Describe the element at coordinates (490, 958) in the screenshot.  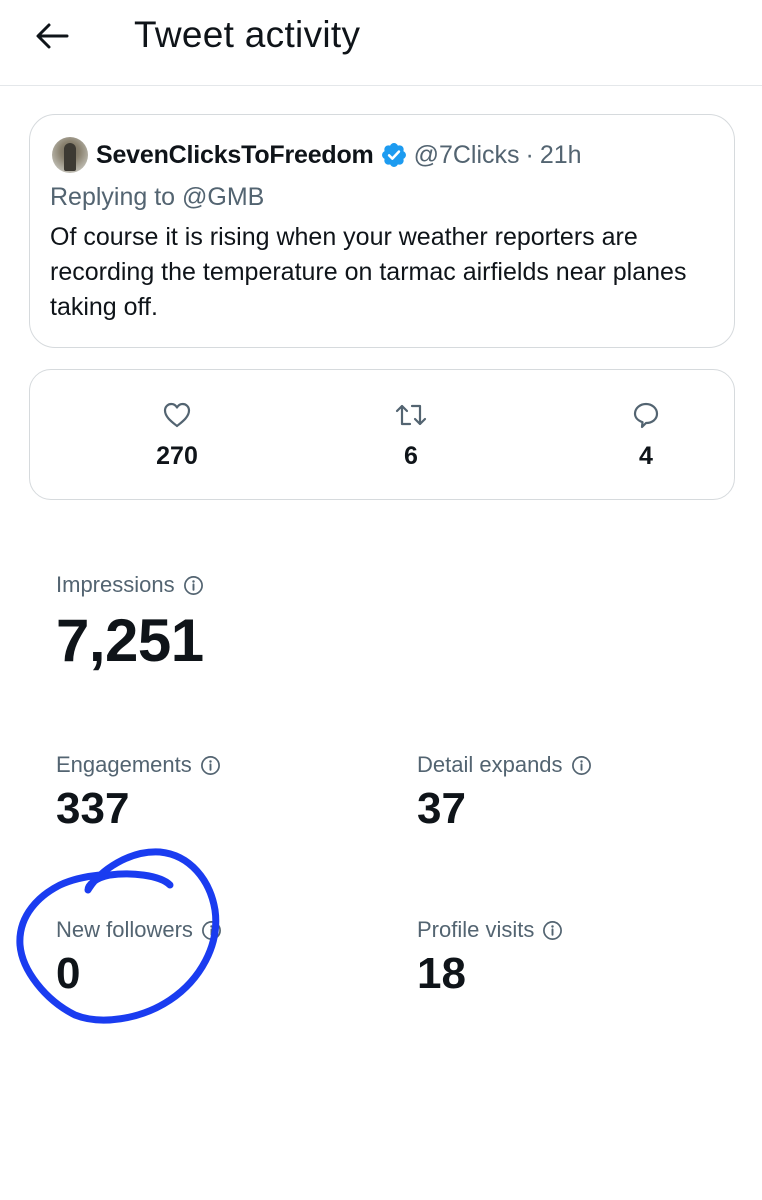
I see `profile-visits-stat: Profile visits 18` at that location.